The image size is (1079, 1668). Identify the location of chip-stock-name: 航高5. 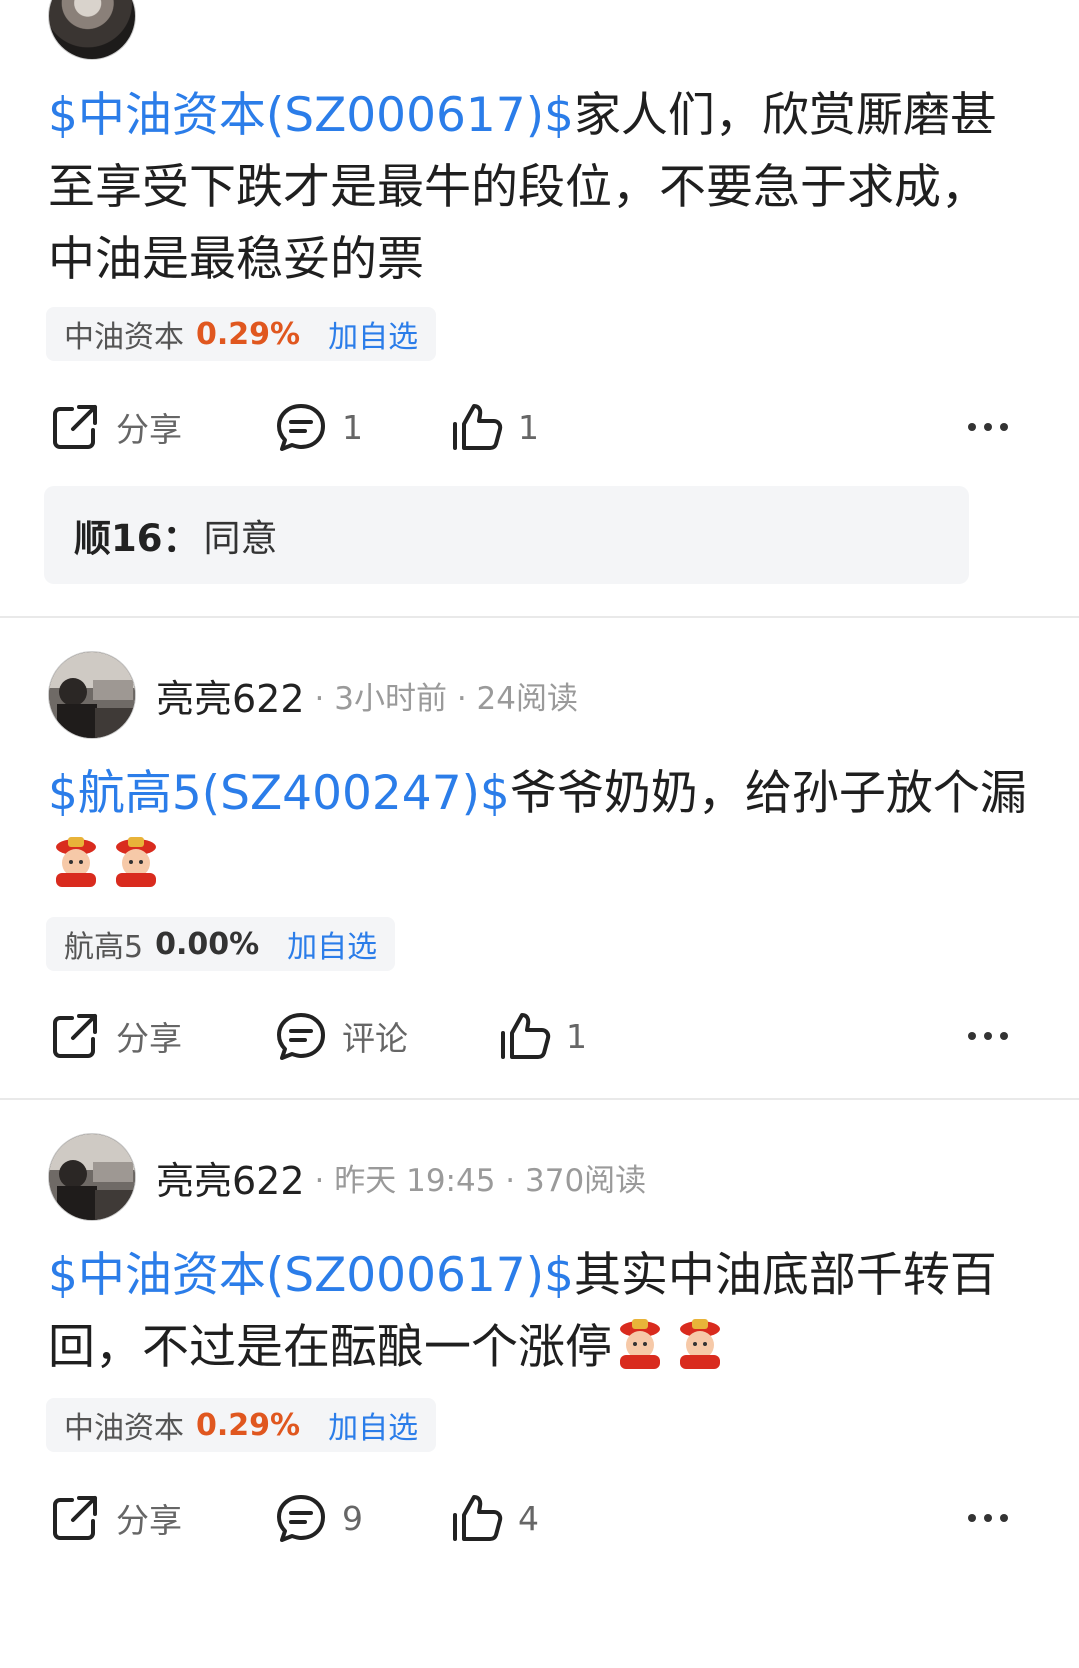
(104, 947).